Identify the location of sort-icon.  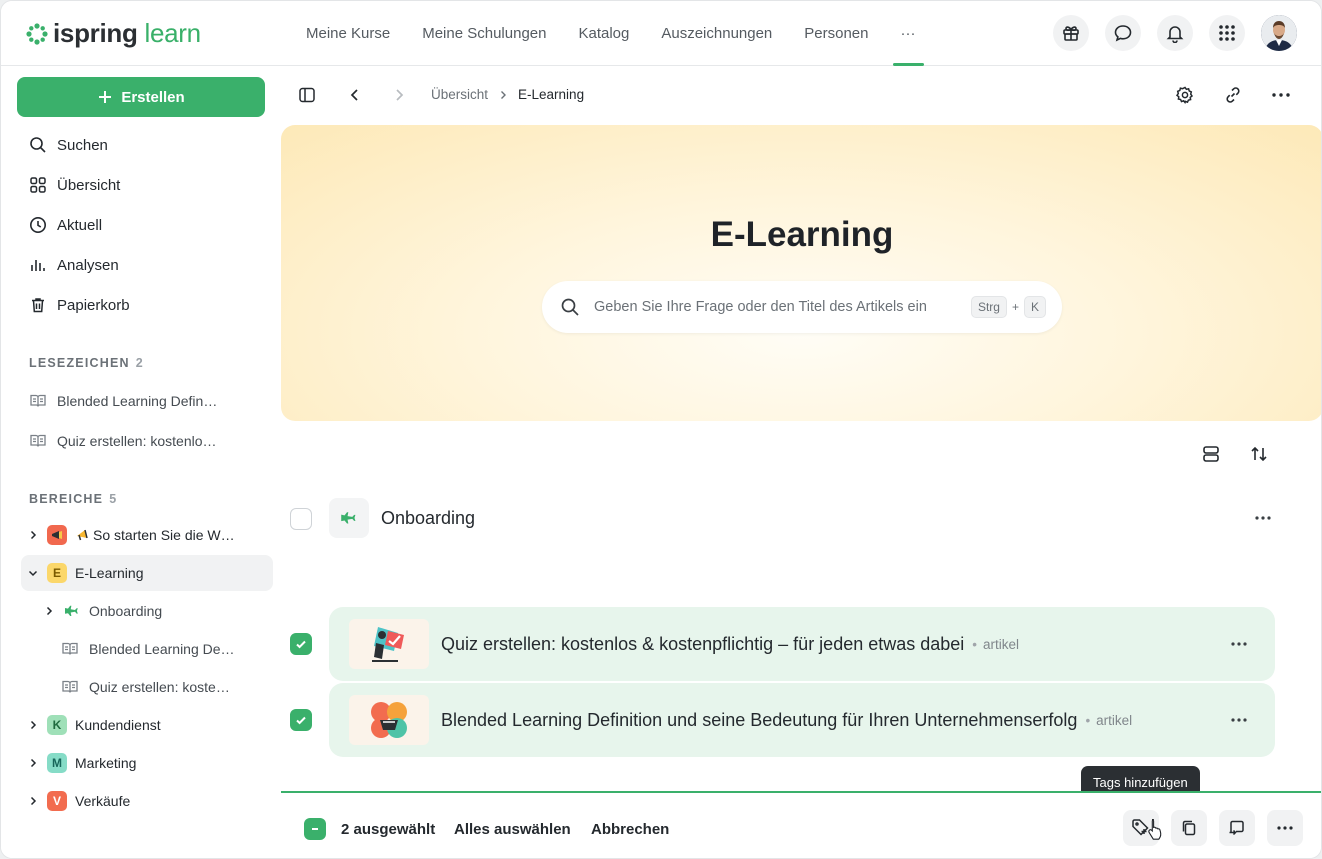
(1259, 454).